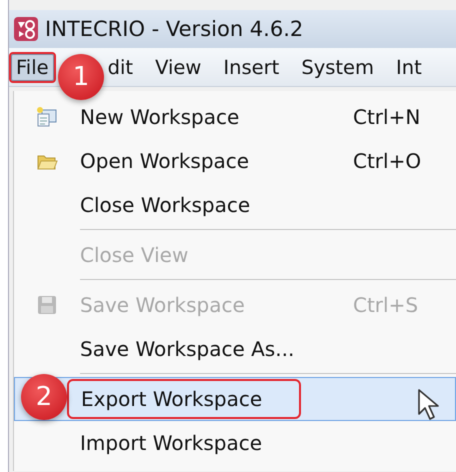 The image size is (456, 472). I want to click on menu-bar-item: System, so click(338, 67).